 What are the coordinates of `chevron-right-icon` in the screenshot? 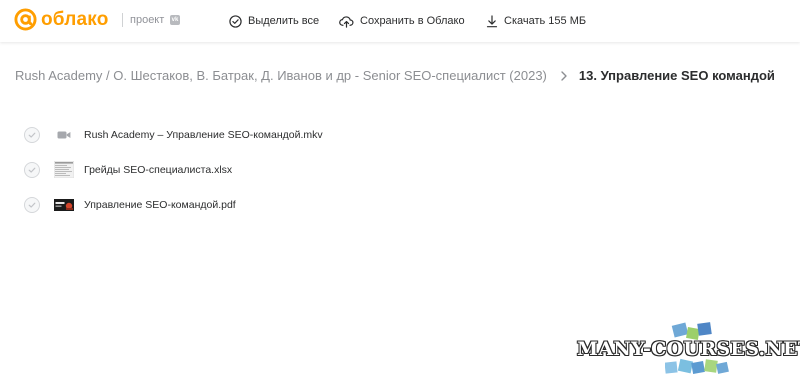 It's located at (564, 76).